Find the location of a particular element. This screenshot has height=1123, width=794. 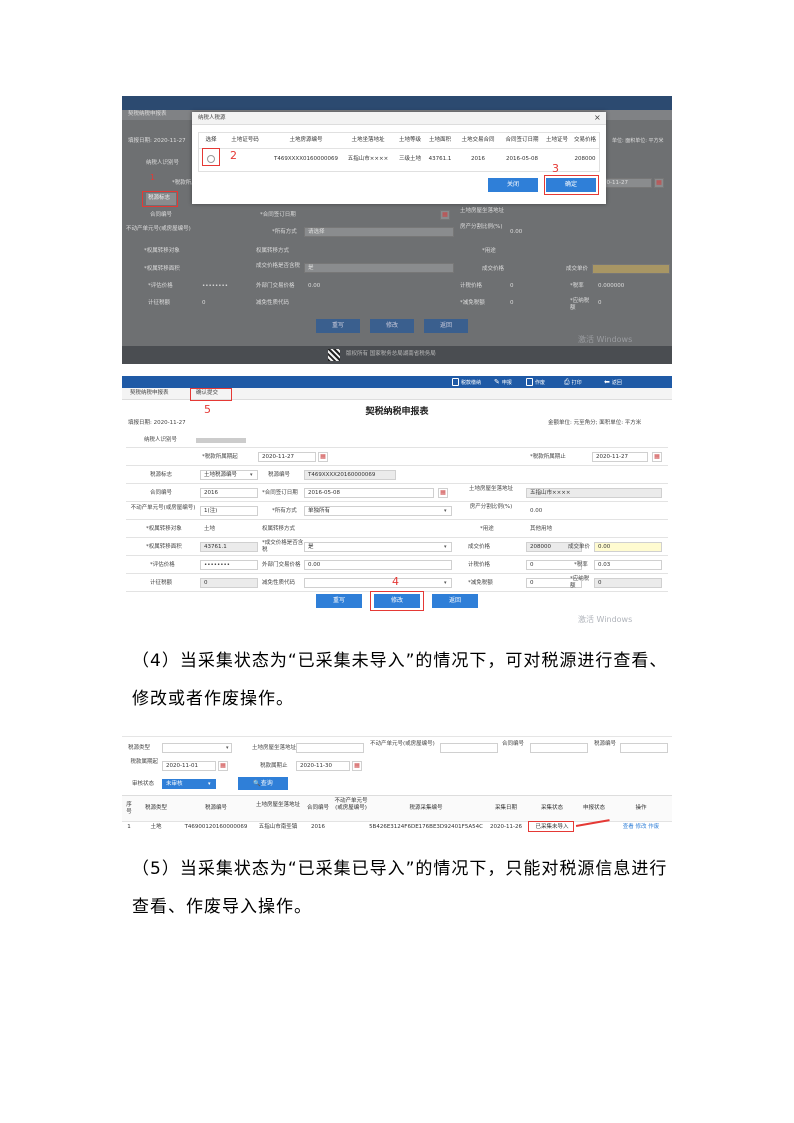

rewrite-button: 重写 is located at coordinates (339, 601).